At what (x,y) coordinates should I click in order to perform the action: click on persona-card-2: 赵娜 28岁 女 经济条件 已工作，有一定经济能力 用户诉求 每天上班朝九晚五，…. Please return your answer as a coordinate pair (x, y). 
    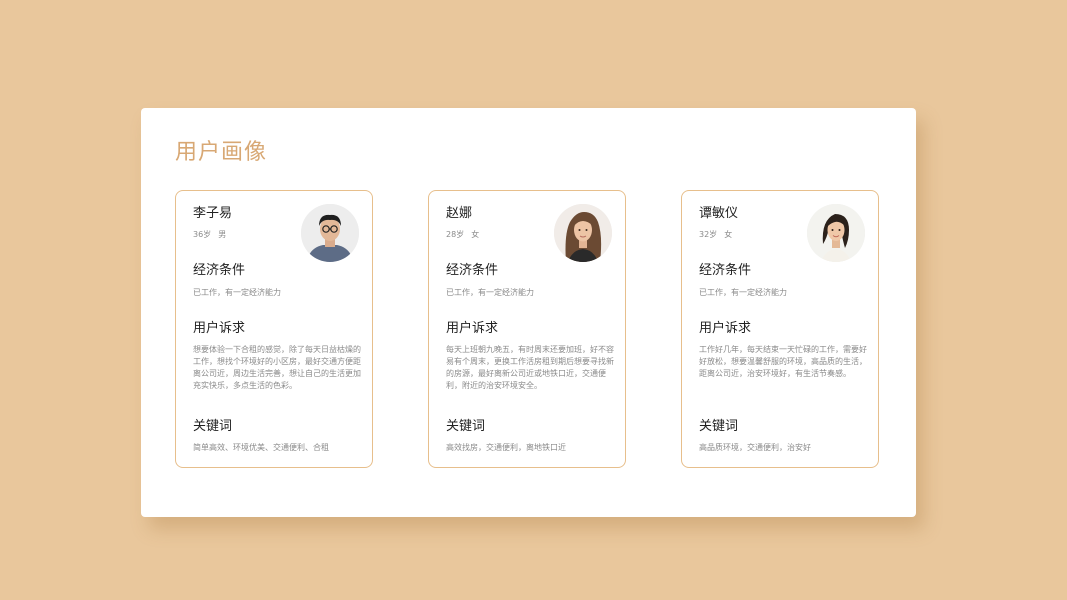
    Looking at the image, I should click on (527, 329).